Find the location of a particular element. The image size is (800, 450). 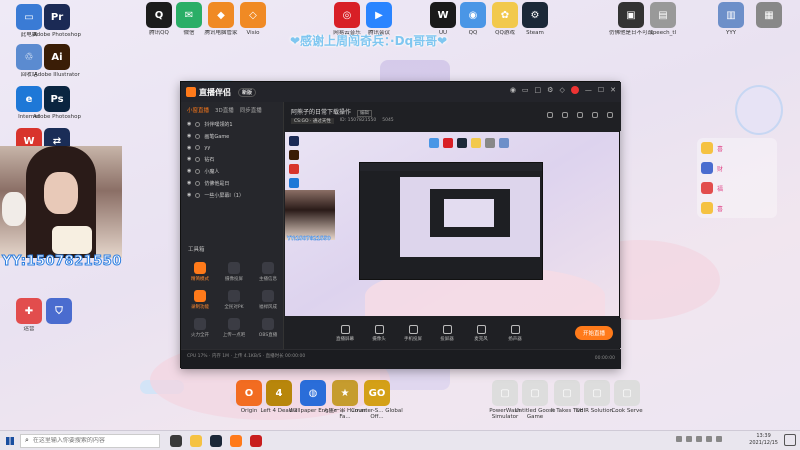

close-icon: ✕ is located at coordinates (613, 90).